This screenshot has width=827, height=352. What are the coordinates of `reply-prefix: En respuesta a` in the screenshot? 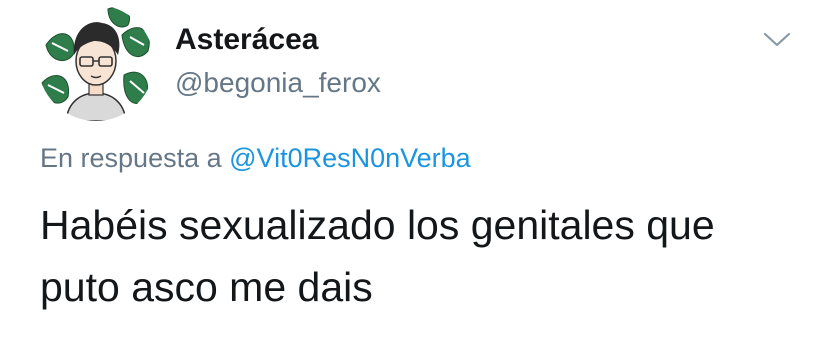 It's located at (131, 158).